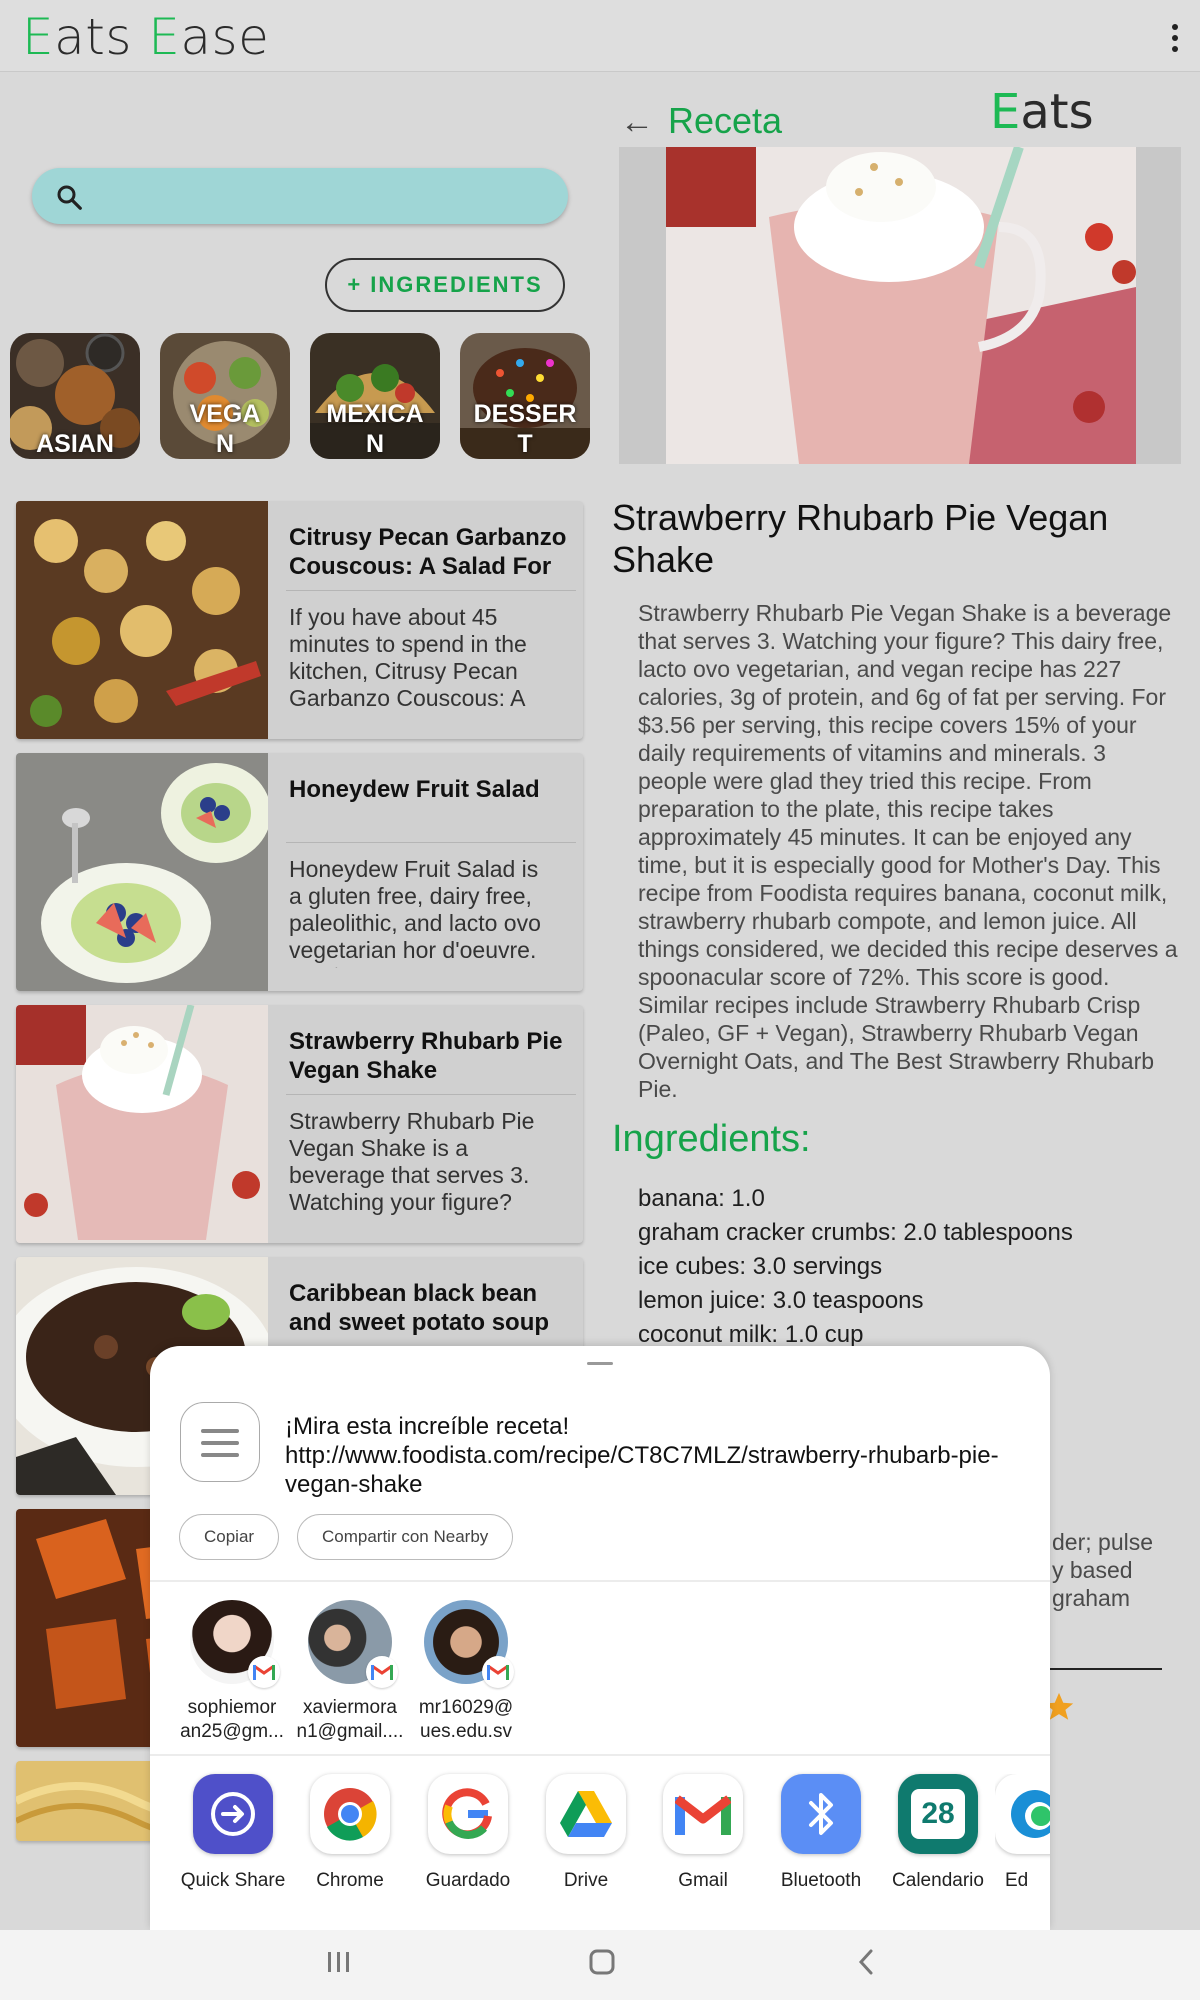 The width and height of the screenshot is (1200, 2000). What do you see at coordinates (600, 1363) in the screenshot?
I see `drag-handle` at bounding box center [600, 1363].